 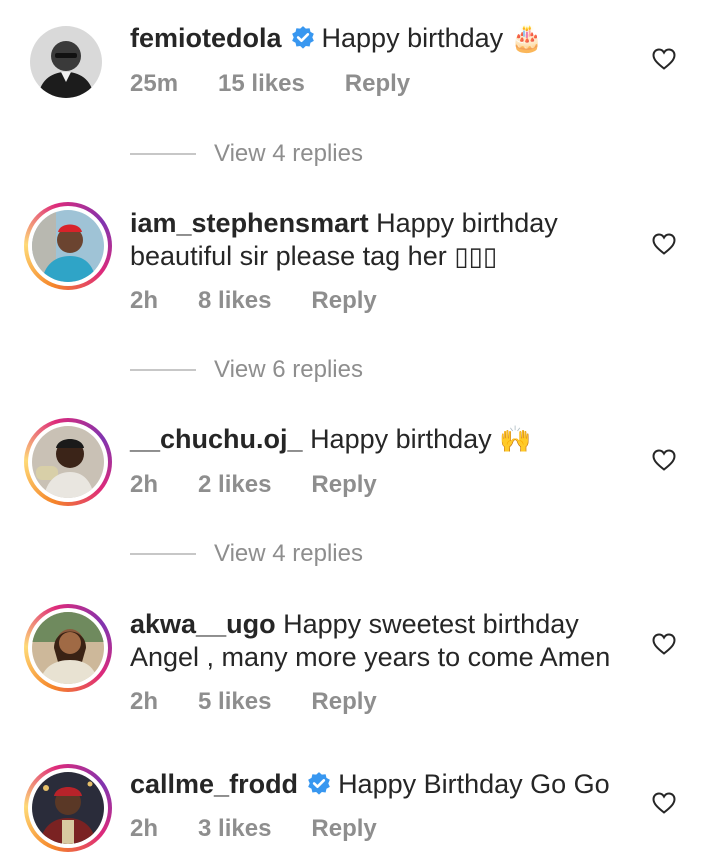 What do you see at coordinates (234, 485) in the screenshot?
I see `comment-likes: 2 likes` at bounding box center [234, 485].